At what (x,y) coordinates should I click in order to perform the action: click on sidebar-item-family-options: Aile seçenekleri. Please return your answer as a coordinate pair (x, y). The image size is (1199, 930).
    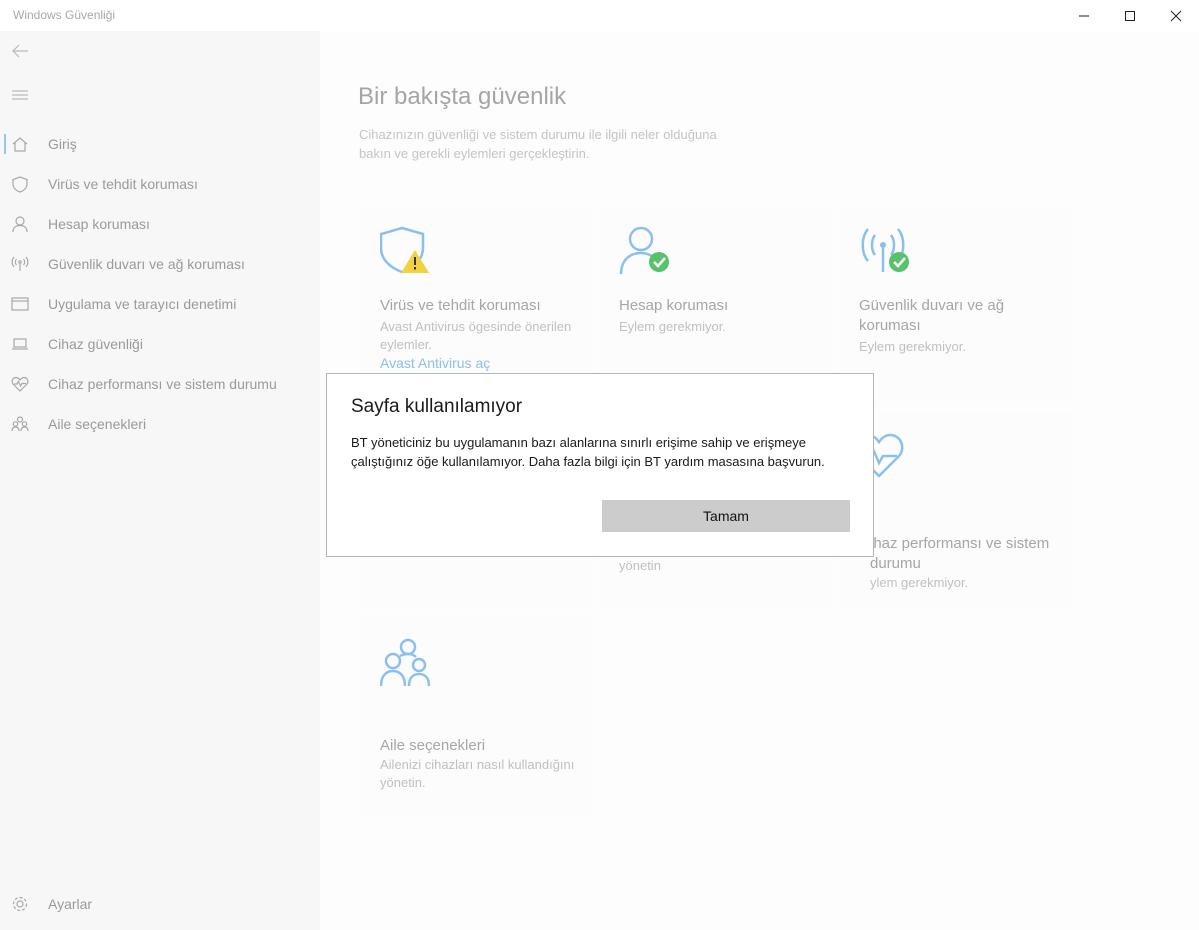
    Looking at the image, I should click on (160, 424).